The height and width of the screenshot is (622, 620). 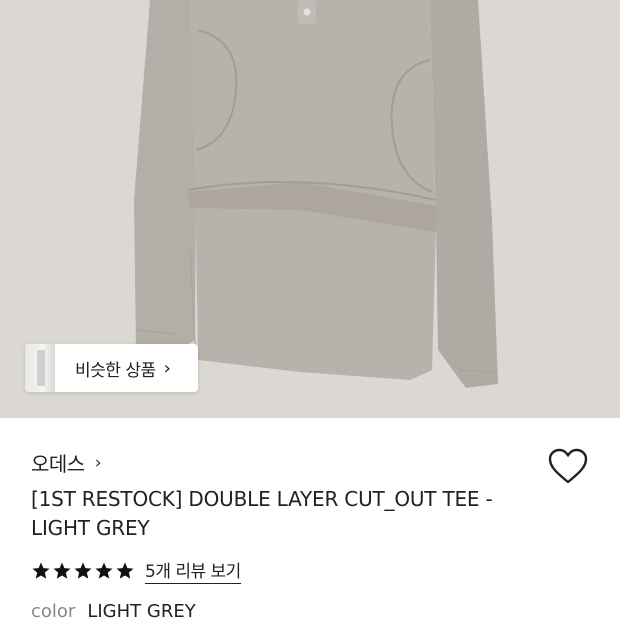 I want to click on option-label: color, so click(x=53, y=611).